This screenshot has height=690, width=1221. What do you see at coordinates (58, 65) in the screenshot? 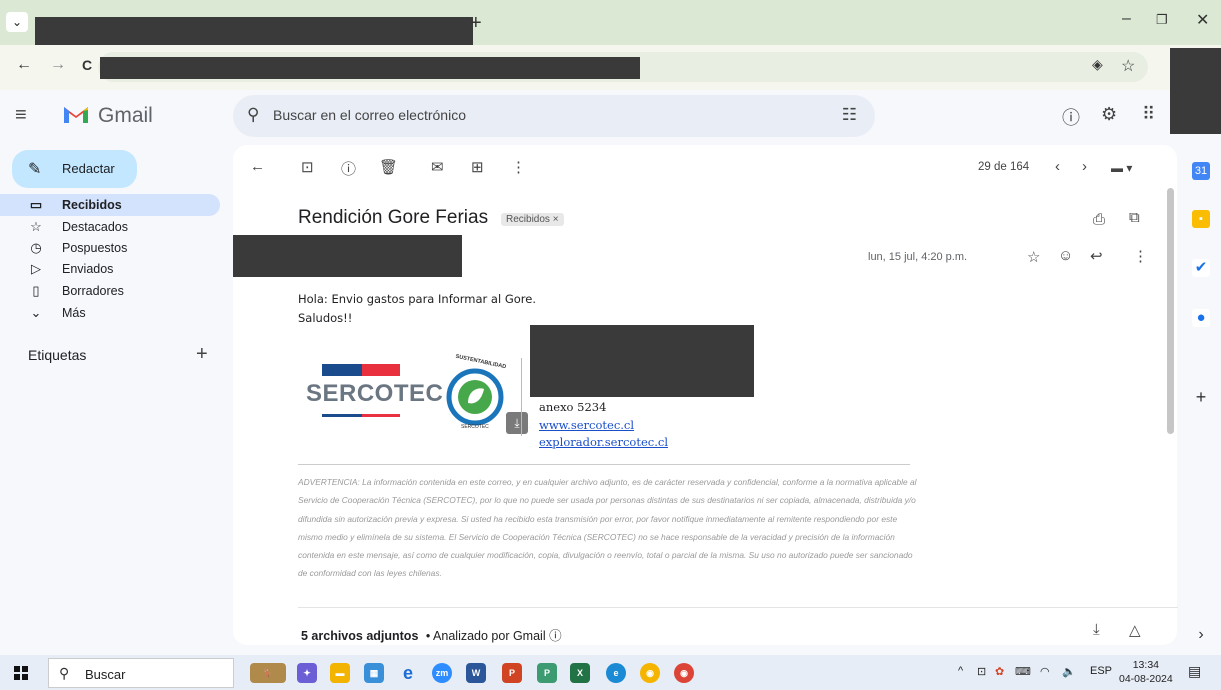
I see `forward-arrow-icon: →` at bounding box center [58, 65].